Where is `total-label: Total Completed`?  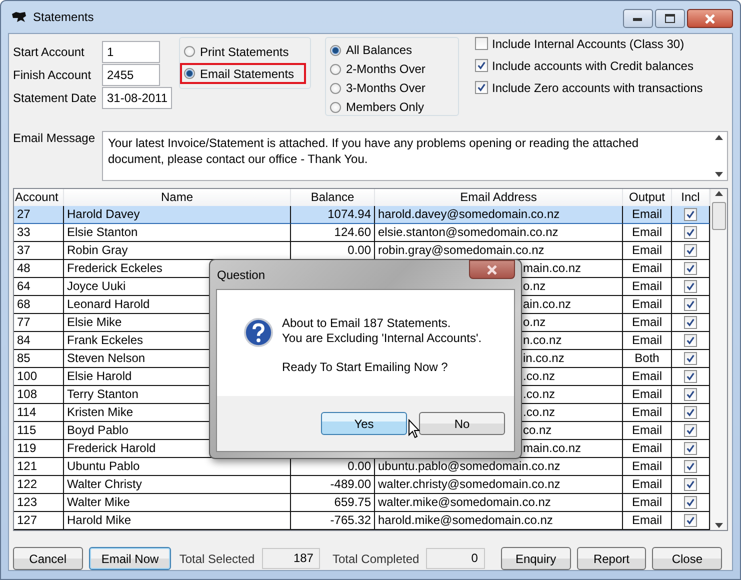 total-label: Total Completed is located at coordinates (376, 559).